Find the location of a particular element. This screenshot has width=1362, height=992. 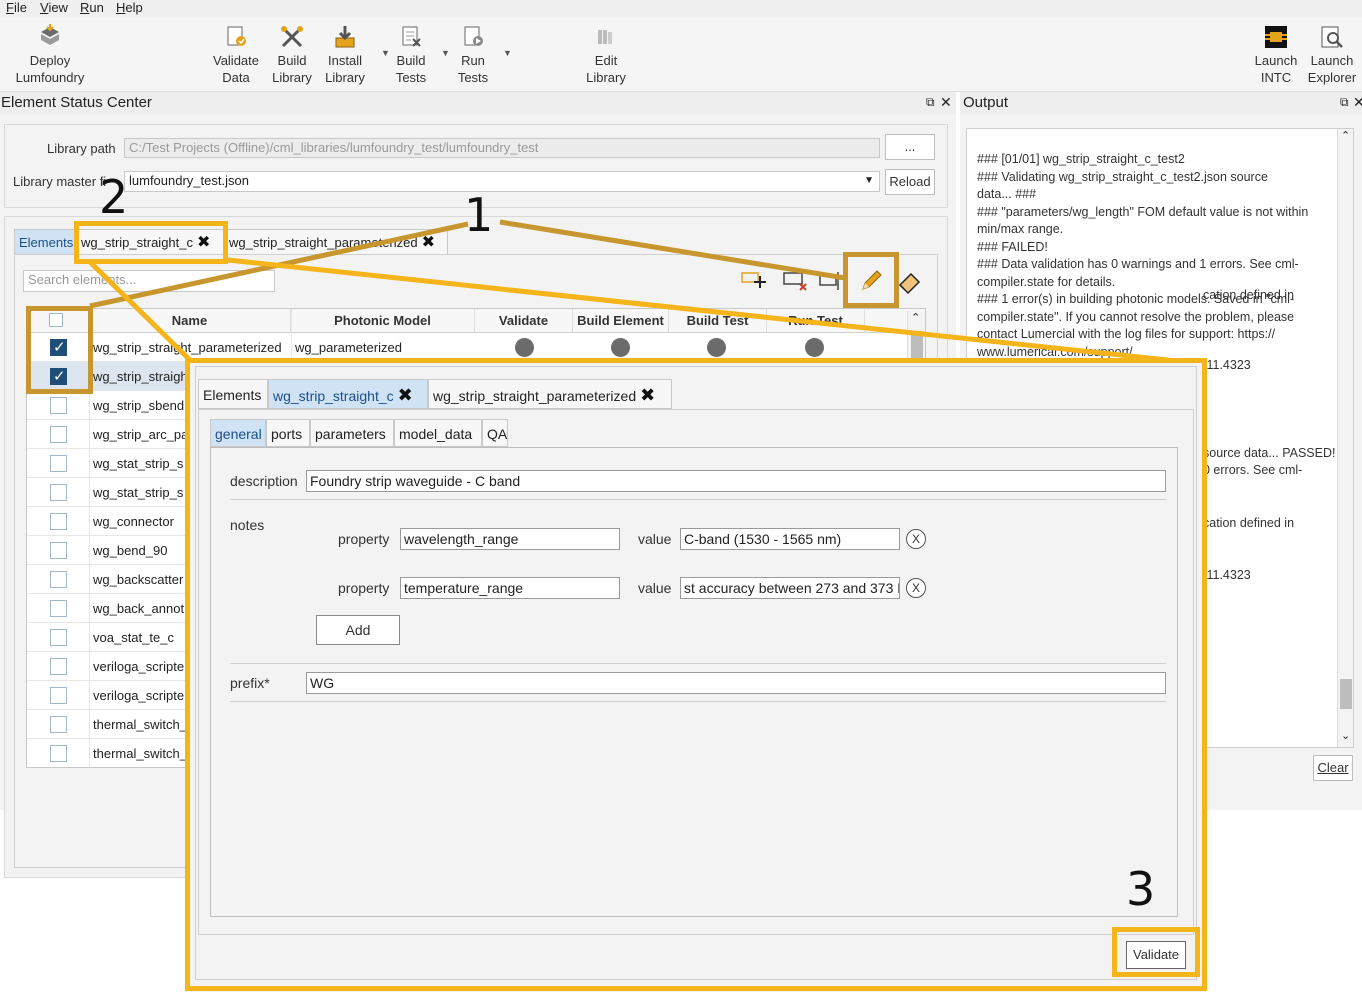

callout-number-1: 1 is located at coordinates (479, 215).